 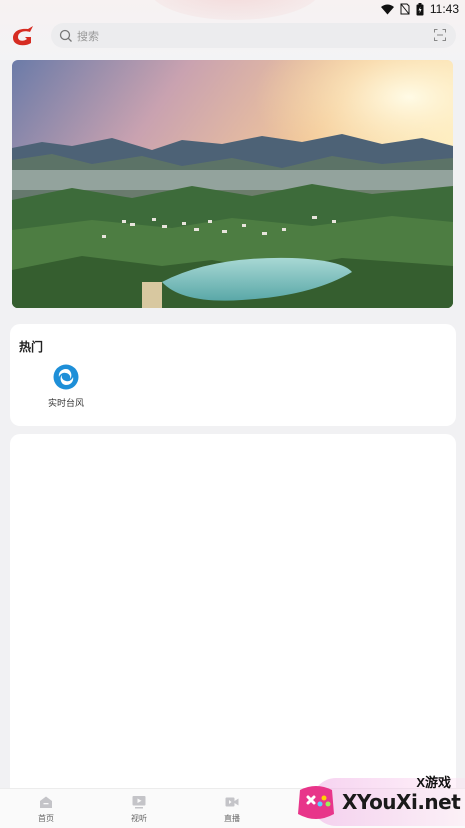 I want to click on status-time: 11:43, so click(x=444, y=9).